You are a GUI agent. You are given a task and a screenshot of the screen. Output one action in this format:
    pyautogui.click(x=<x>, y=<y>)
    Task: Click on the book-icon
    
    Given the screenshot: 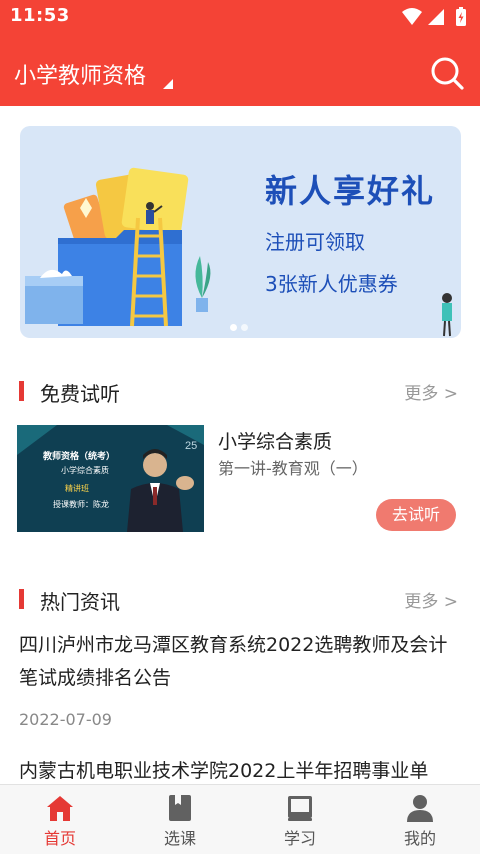 What is the action you would take?
    pyautogui.click(x=180, y=808)
    